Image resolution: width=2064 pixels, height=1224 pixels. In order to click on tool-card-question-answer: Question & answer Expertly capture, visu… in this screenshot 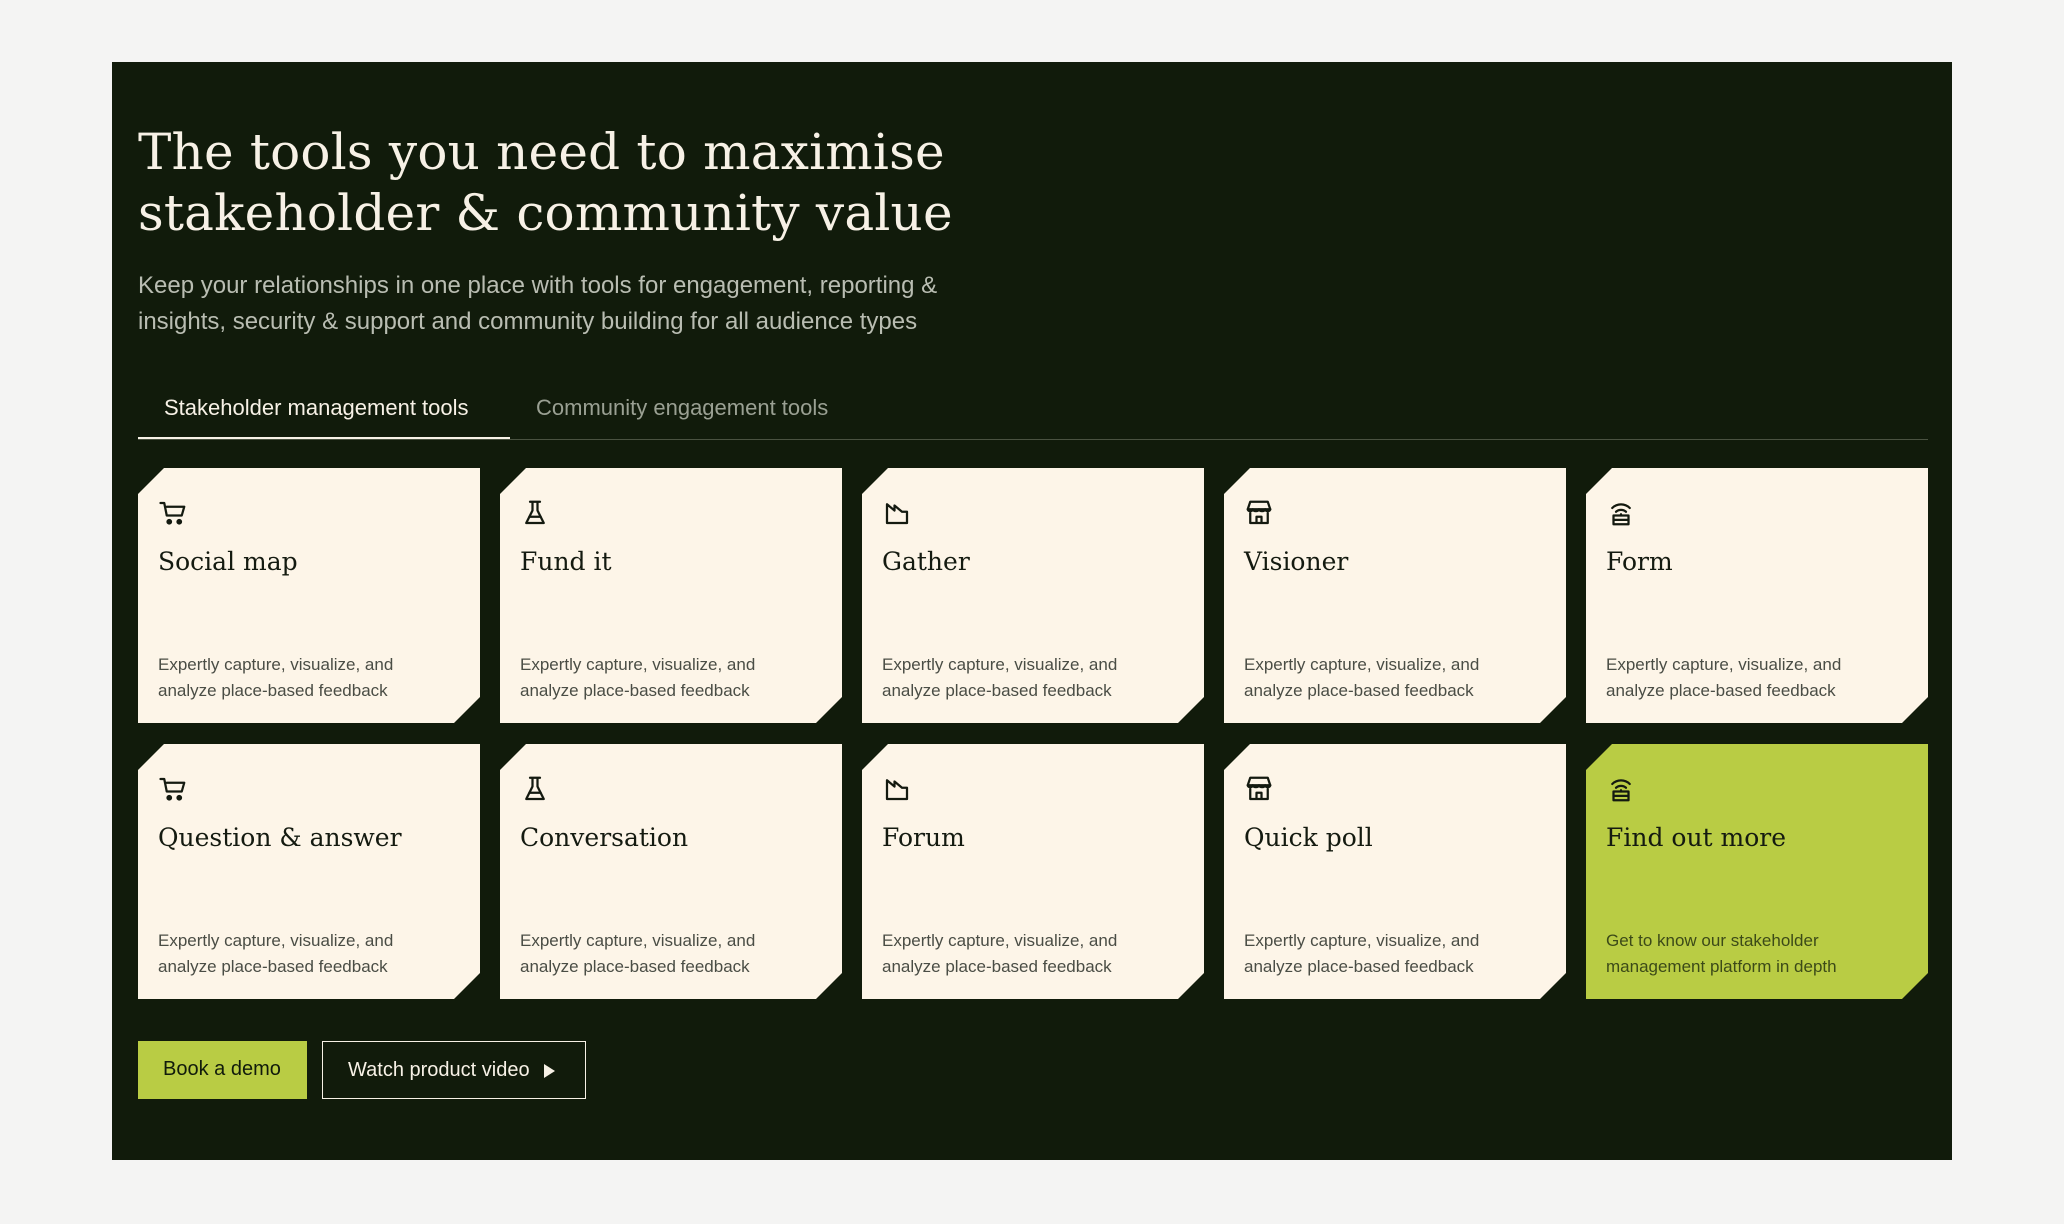, I will do `click(309, 871)`.